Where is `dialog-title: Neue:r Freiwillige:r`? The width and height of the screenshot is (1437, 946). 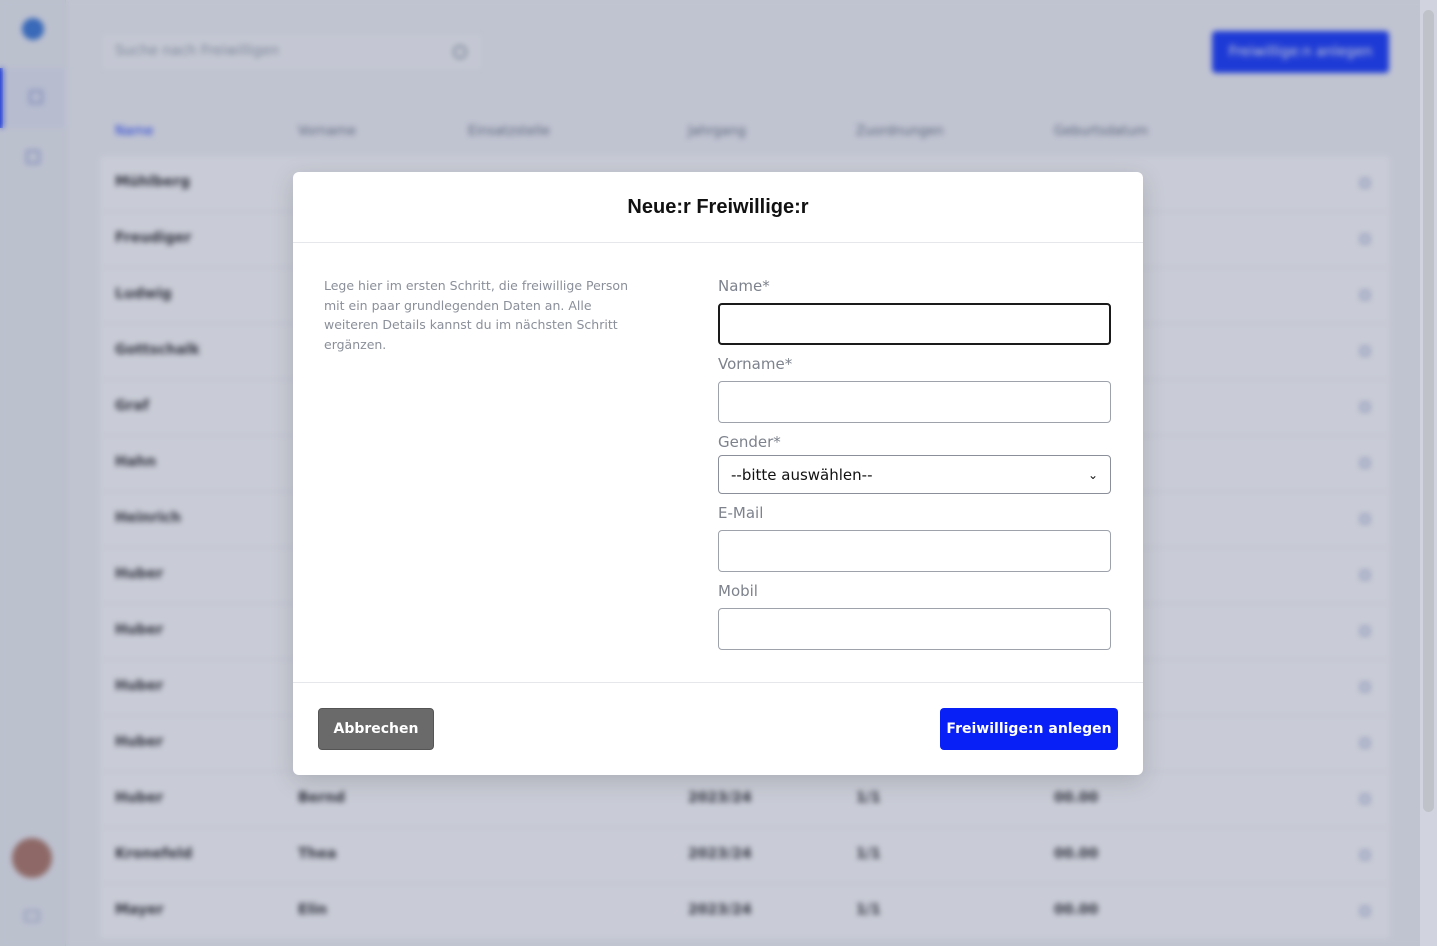 dialog-title: Neue:r Freiwillige:r is located at coordinates (718, 206).